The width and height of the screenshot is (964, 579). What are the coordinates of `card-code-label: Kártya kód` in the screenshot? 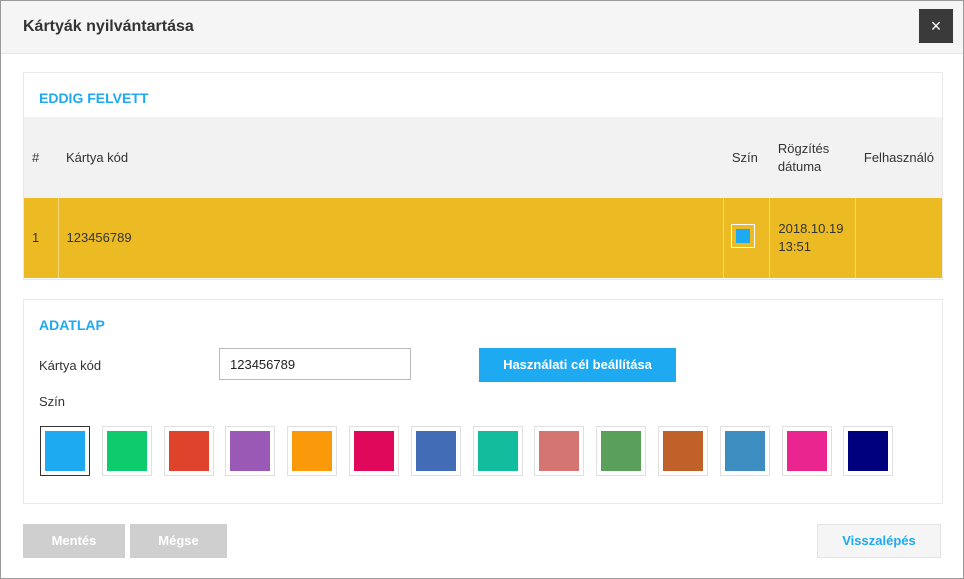 It's located at (70, 365).